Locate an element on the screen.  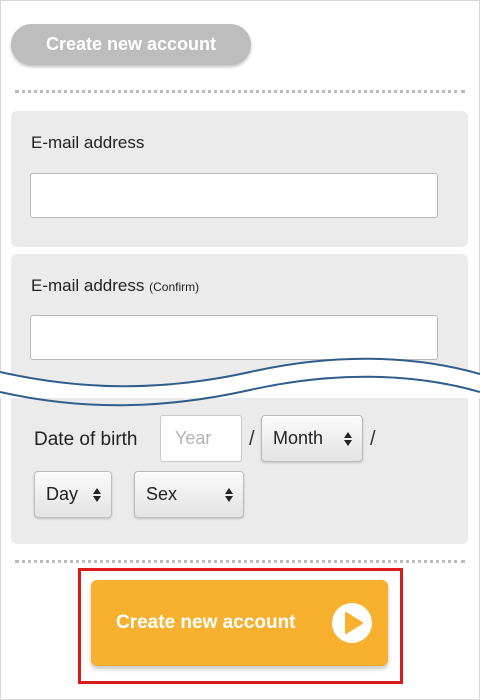
date-of-birth-label: Date of birth is located at coordinates (86, 439).